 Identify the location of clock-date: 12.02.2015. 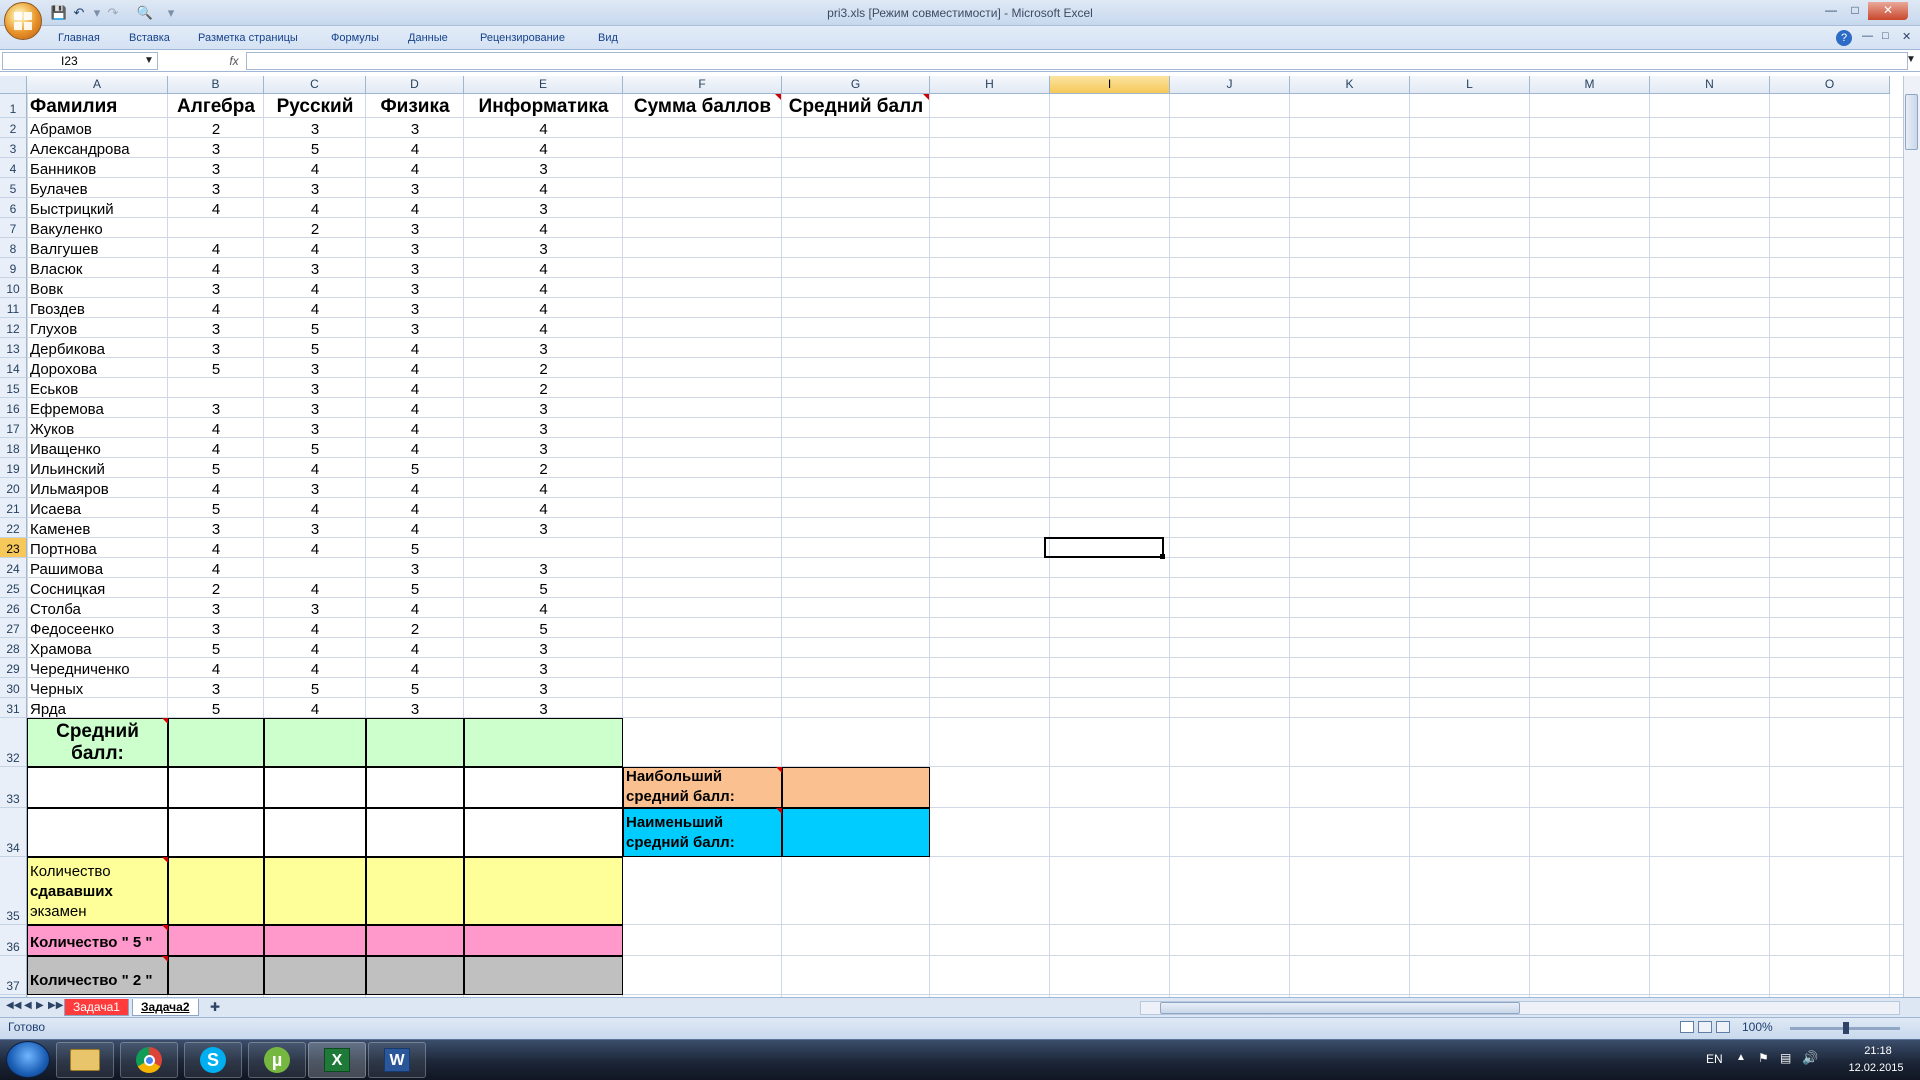
(1876, 1068).